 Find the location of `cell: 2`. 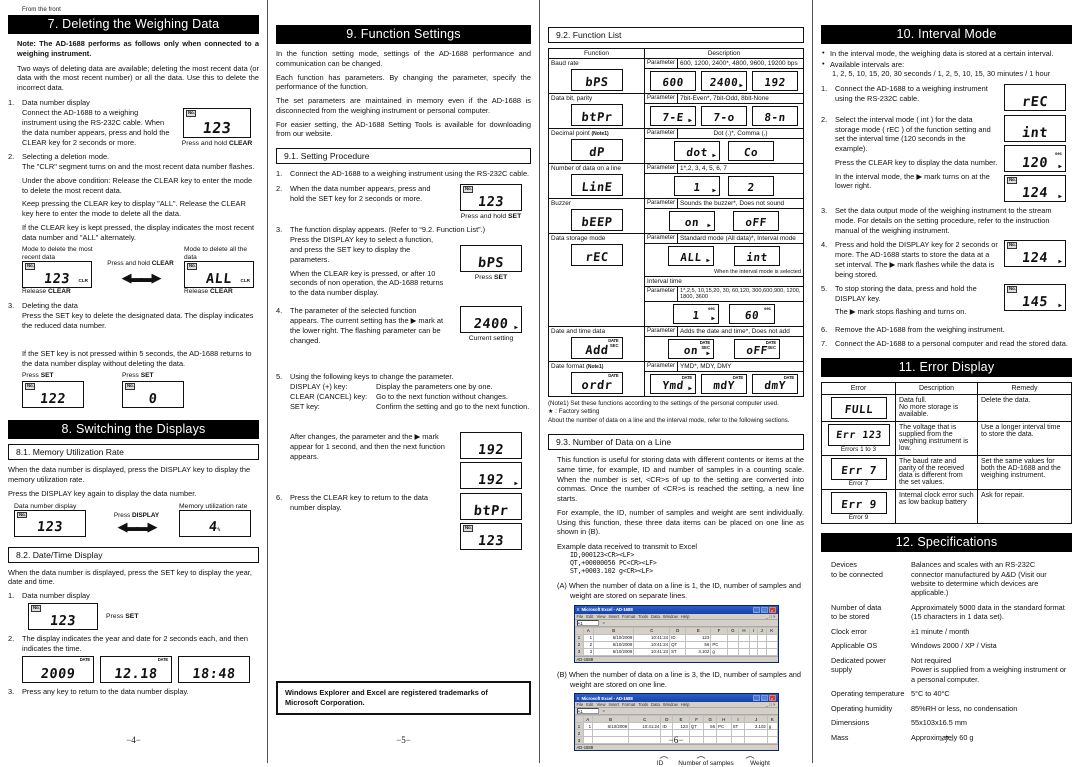

cell: 2 is located at coordinates (588, 644).